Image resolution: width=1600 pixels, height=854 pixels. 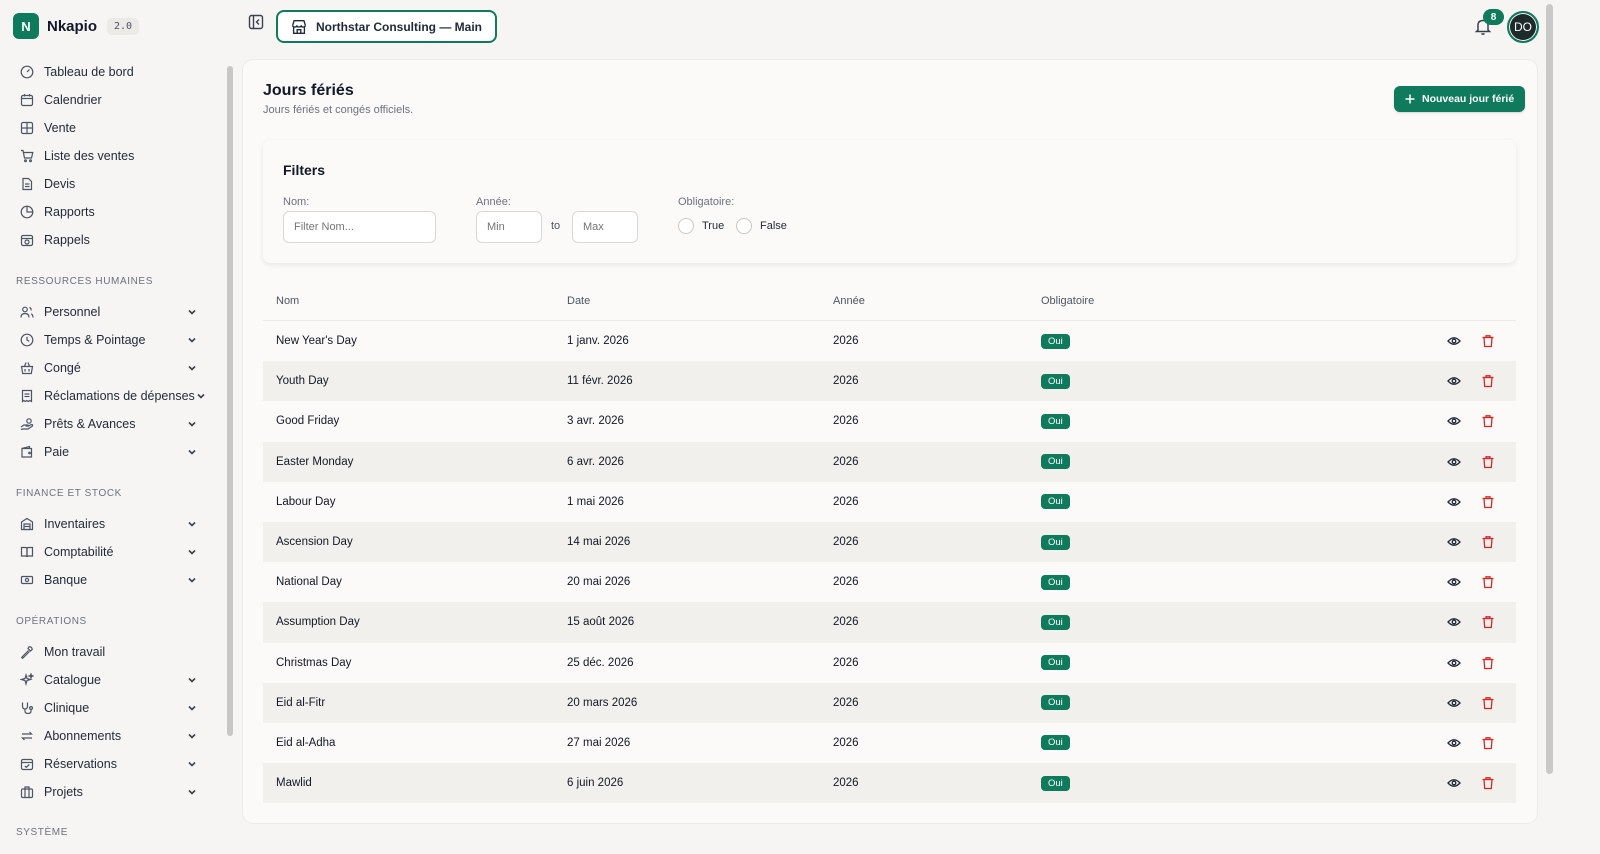 I want to click on table-row: Christmas Day 25 déc. 2026 2026 Oui, so click(x=889, y=663).